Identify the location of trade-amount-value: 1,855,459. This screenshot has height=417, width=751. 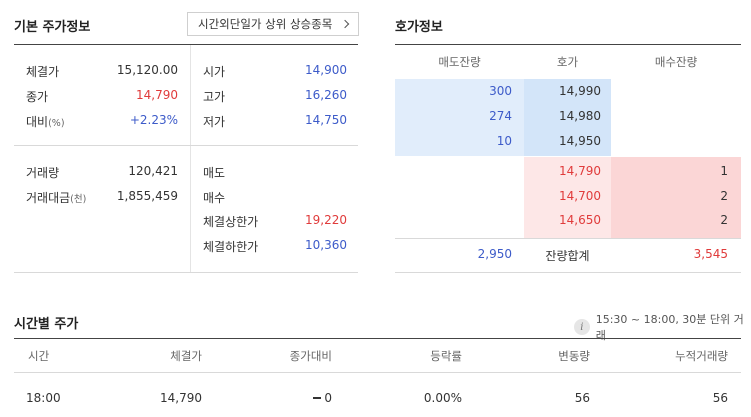
(147, 196).